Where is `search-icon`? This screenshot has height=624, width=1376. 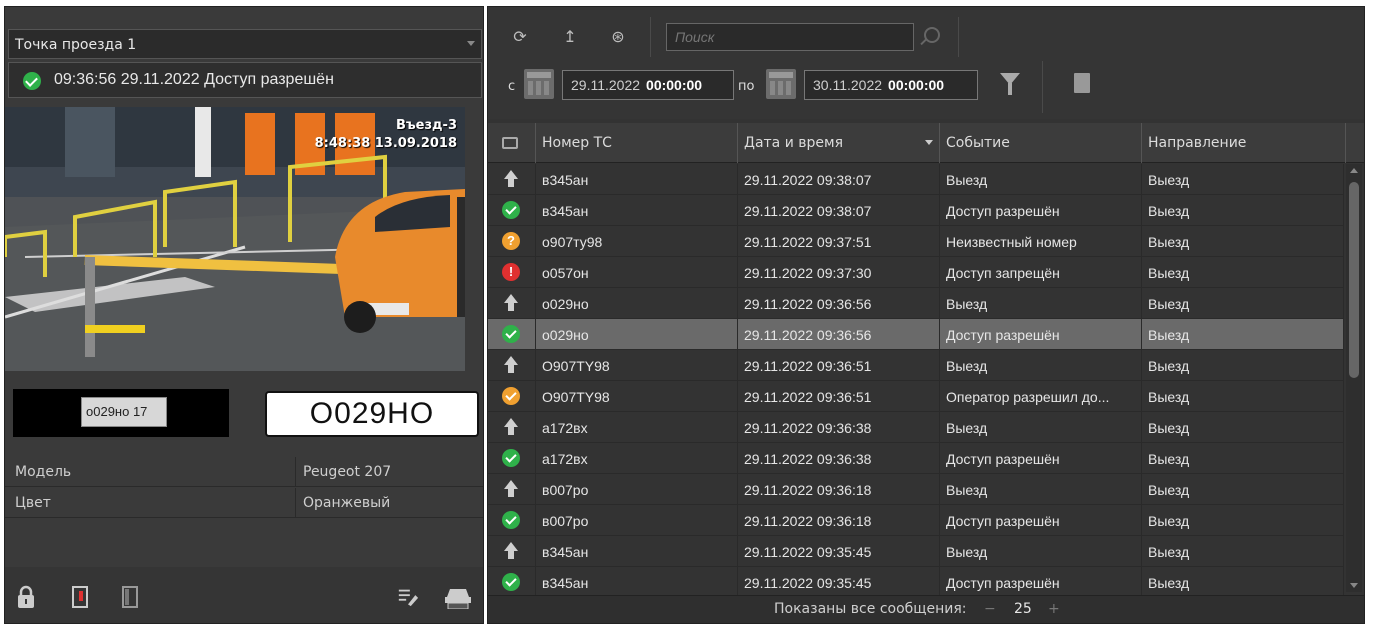 search-icon is located at coordinates (932, 35).